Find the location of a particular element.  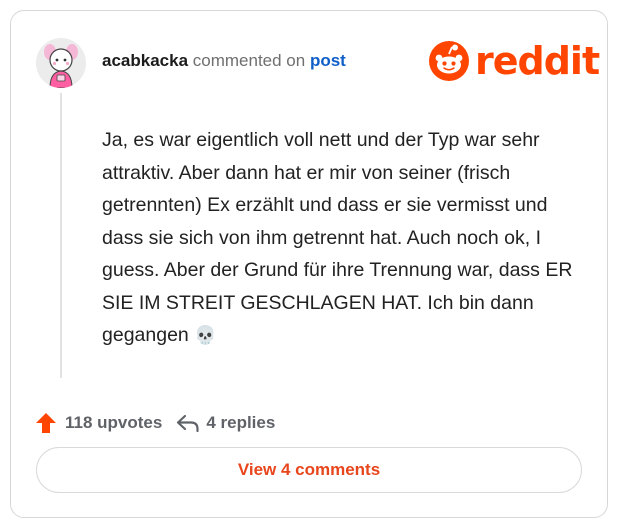

comment-stats: 118 upvotes 4 replies is located at coordinates (155, 423).